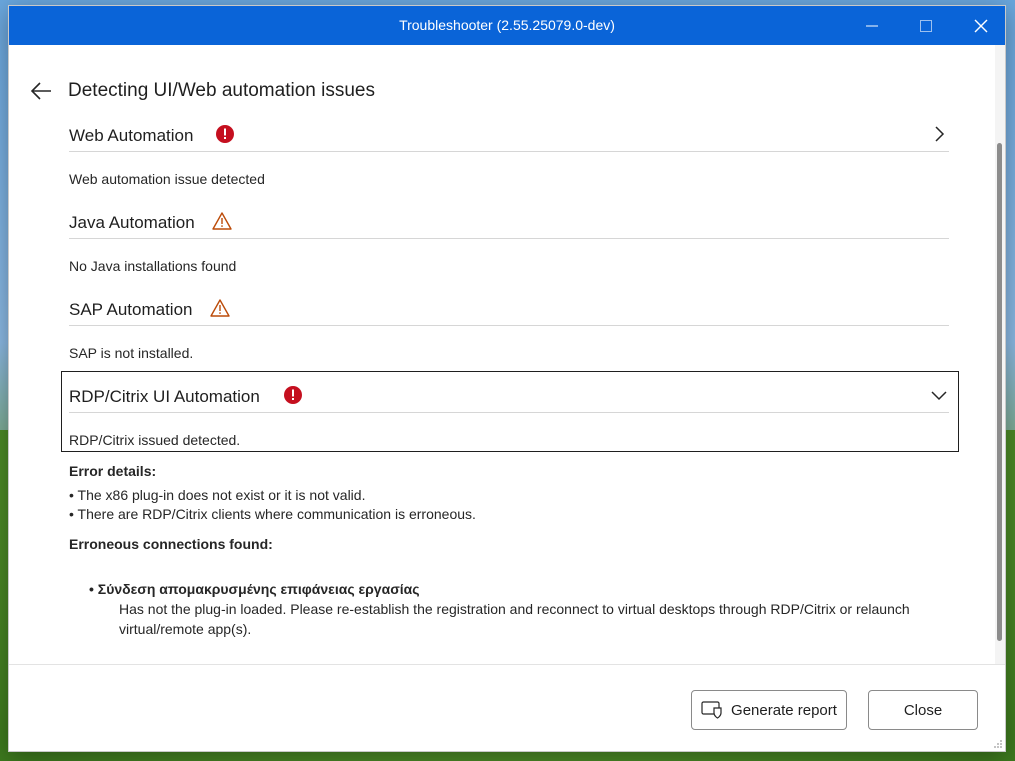 This screenshot has width=1015, height=761. Describe the element at coordinates (171, 544) in the screenshot. I see `connections-title: Erroneous connections found:` at that location.